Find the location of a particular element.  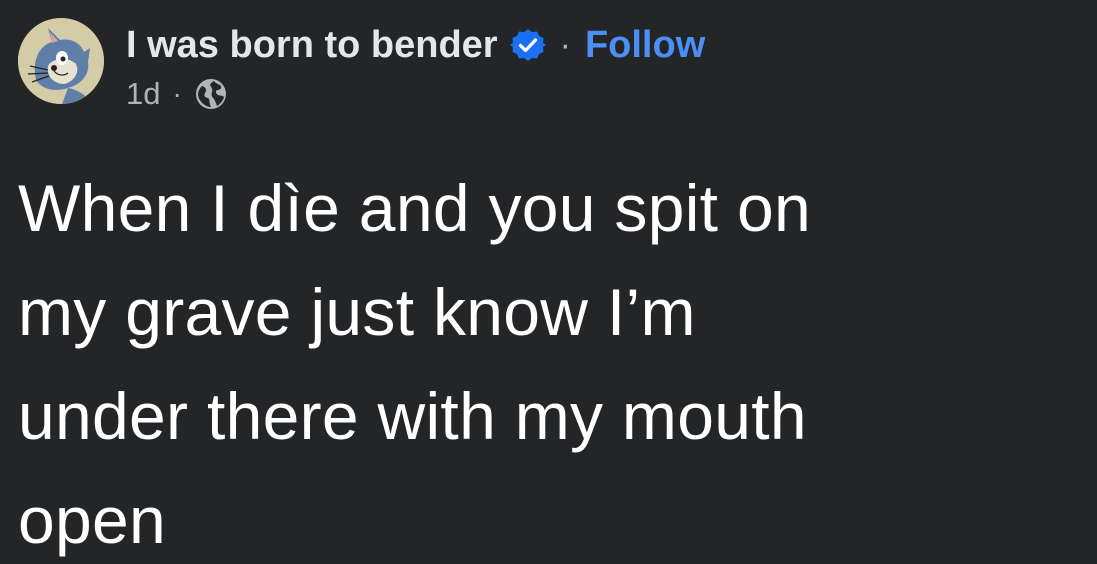

author-name: I was born to bender is located at coordinates (312, 45).